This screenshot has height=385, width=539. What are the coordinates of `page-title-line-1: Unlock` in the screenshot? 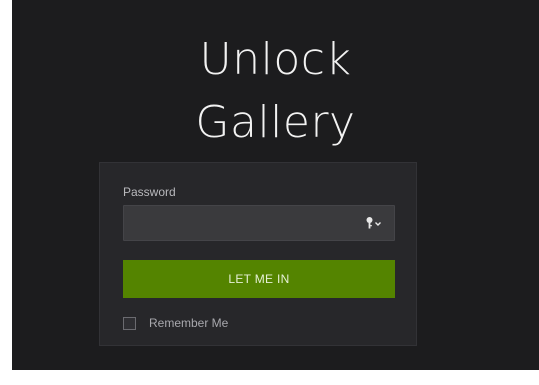 It's located at (275, 59).